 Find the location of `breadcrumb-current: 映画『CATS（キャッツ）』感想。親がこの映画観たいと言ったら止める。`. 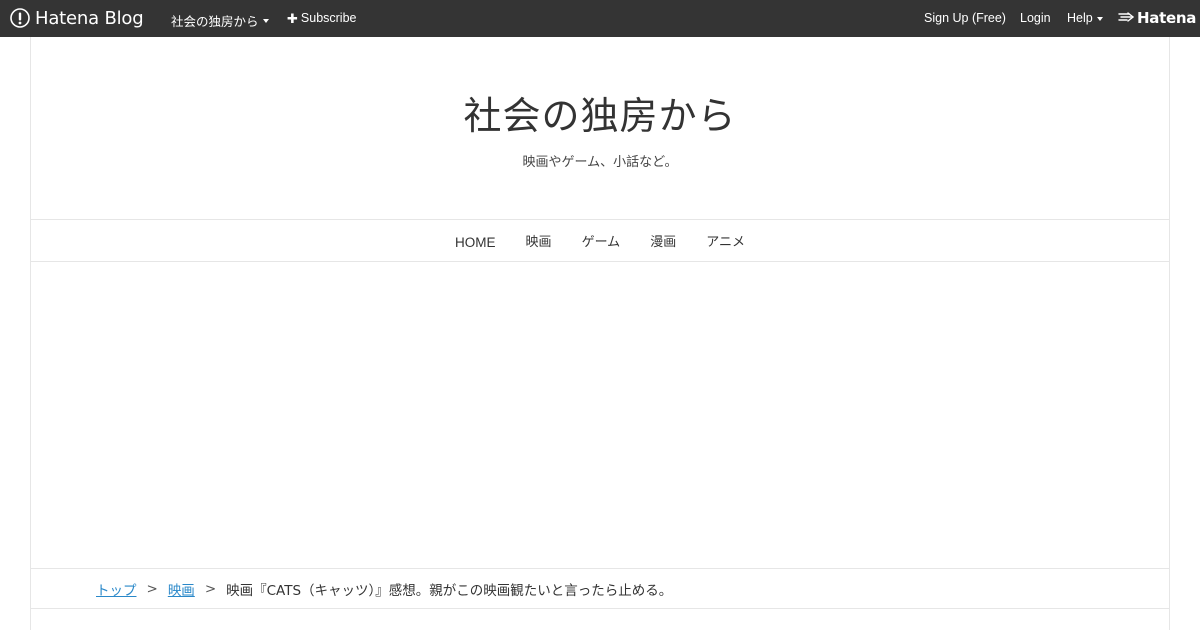

breadcrumb-current: 映画『CATS（キャッツ）』感想。親がこの映画観たいと言ったら止める。 is located at coordinates (449, 590).